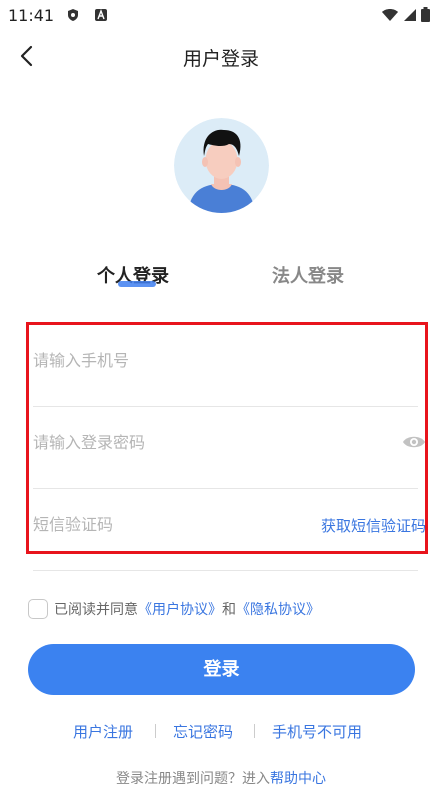  I want to click on font-app-icon, so click(101, 15).